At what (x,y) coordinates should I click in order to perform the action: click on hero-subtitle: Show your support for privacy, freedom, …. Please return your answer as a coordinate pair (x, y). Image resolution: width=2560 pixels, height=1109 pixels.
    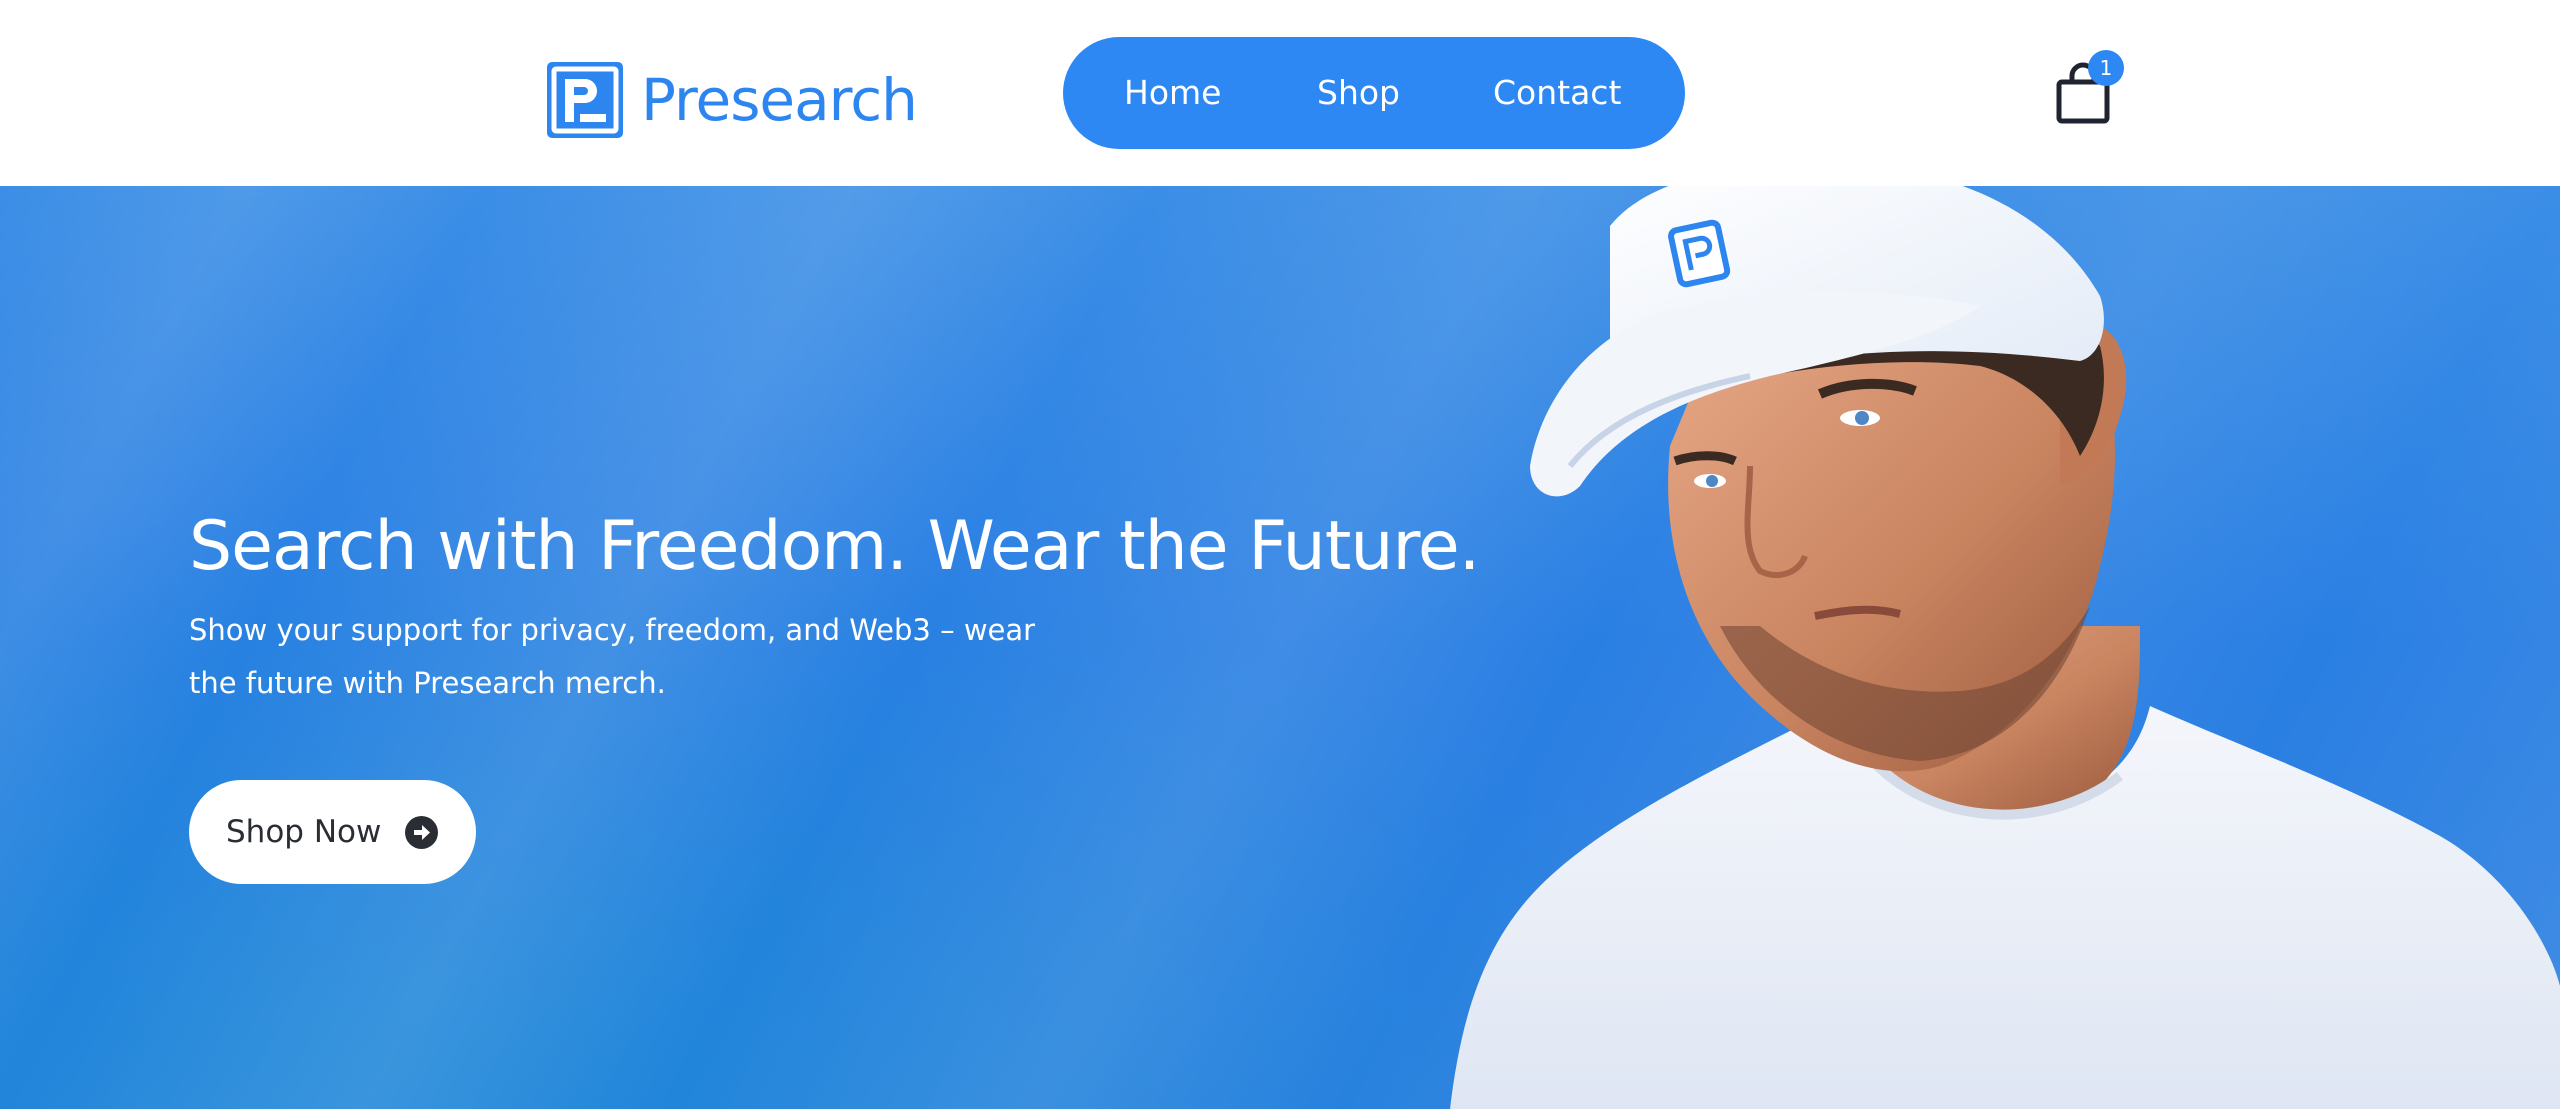
    Looking at the image, I should click on (612, 656).